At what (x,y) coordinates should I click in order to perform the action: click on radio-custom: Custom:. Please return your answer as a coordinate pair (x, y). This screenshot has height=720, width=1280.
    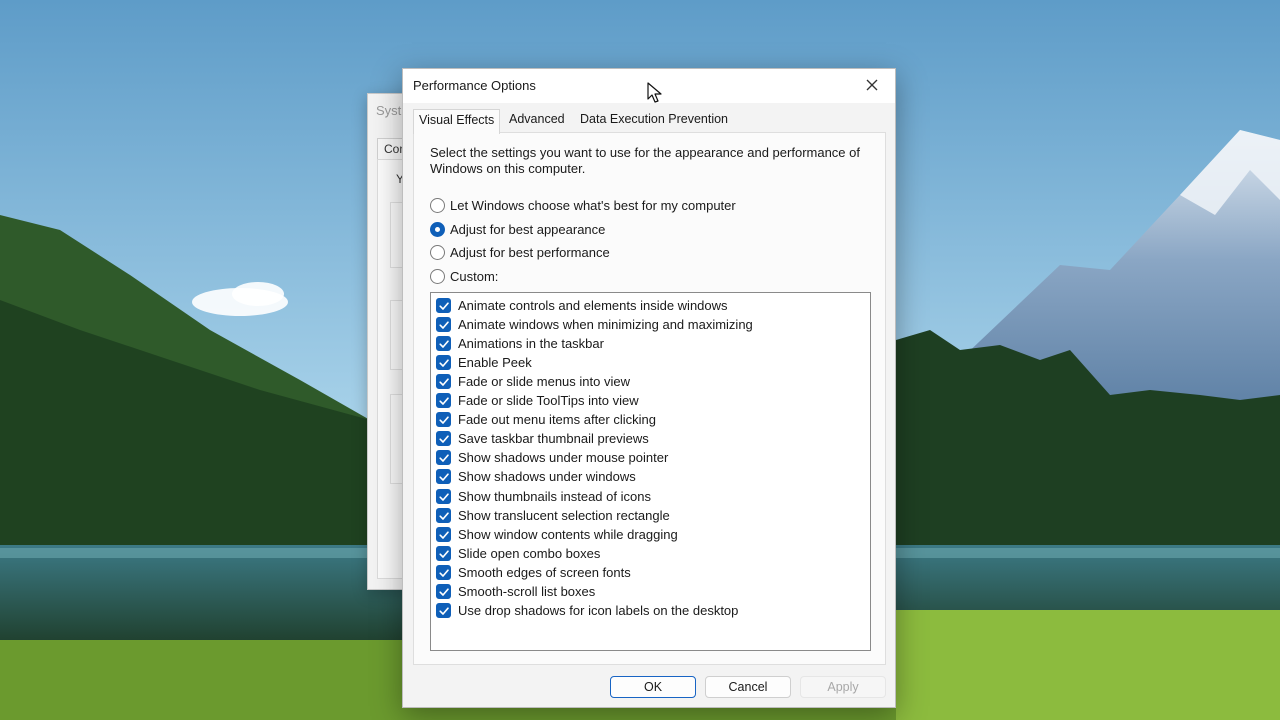
    Looking at the image, I should click on (464, 276).